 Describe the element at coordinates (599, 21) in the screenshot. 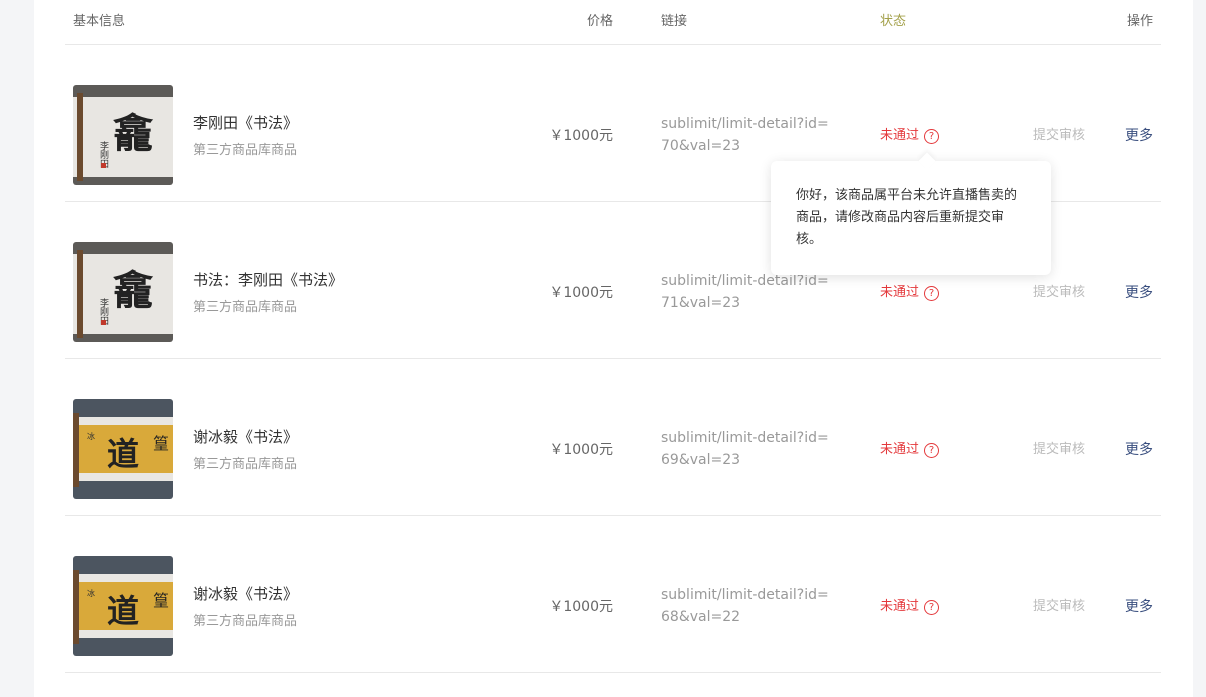

I see `header-price: 价格` at that location.